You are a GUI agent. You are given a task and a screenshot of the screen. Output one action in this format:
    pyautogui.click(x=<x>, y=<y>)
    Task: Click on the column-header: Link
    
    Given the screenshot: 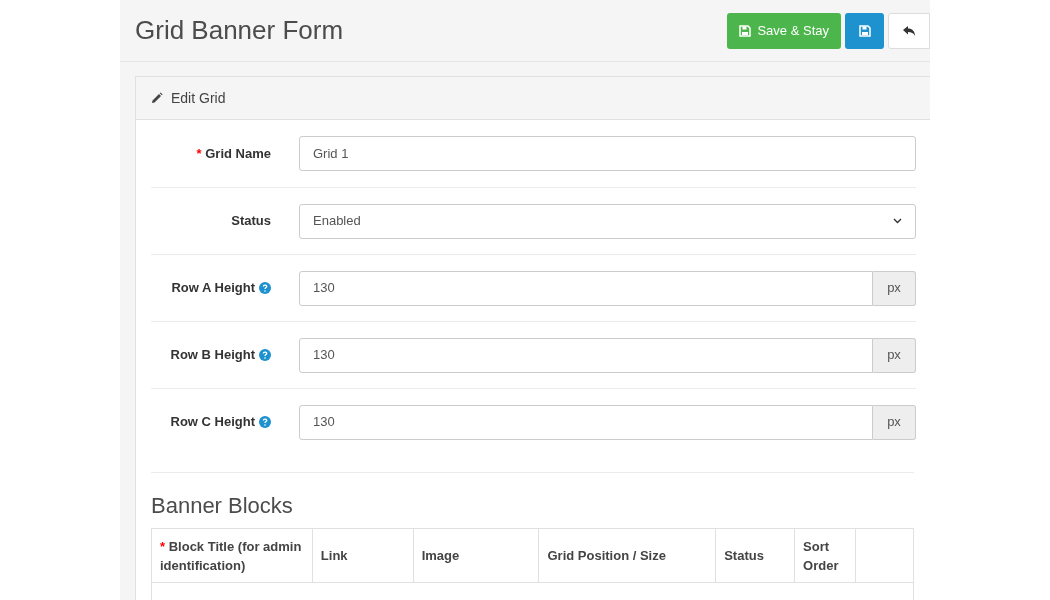 What is the action you would take?
    pyautogui.click(x=334, y=555)
    